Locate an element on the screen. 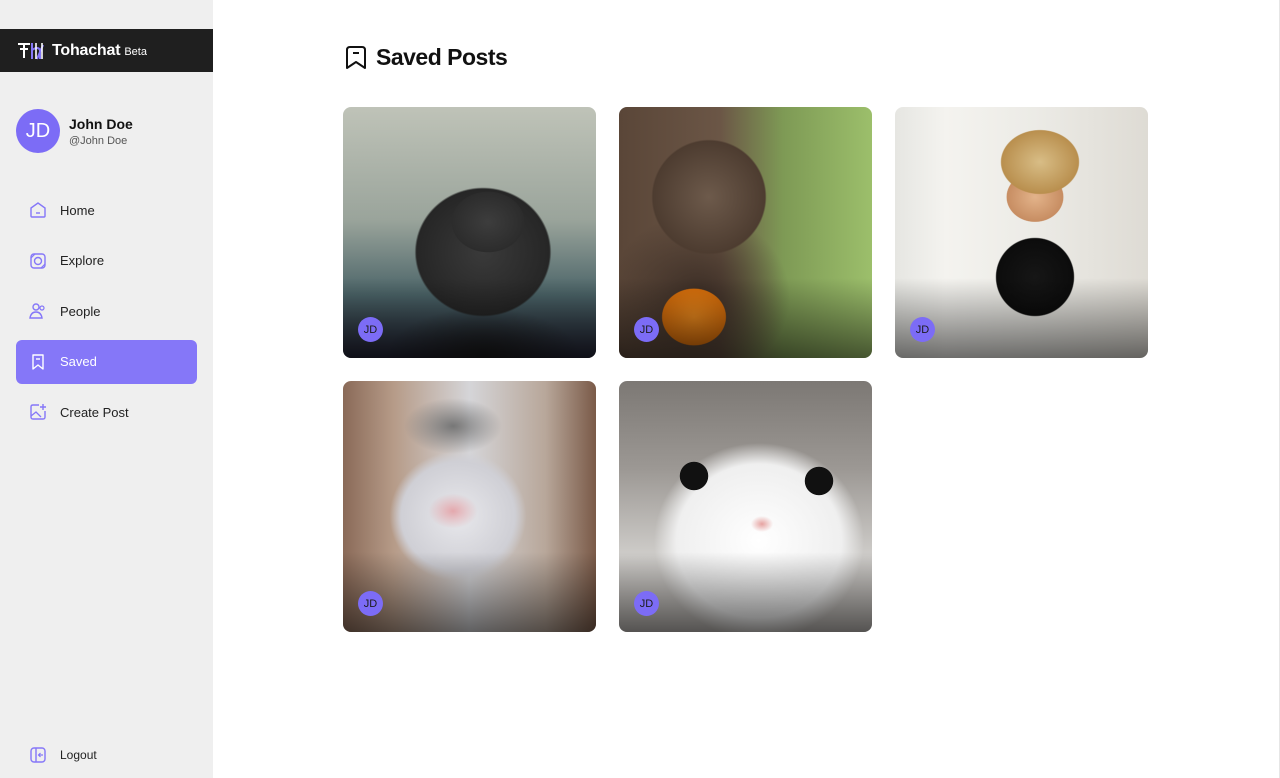 This screenshot has height=778, width=1280. sidebar-item-explore: Explore is located at coordinates (106, 261).